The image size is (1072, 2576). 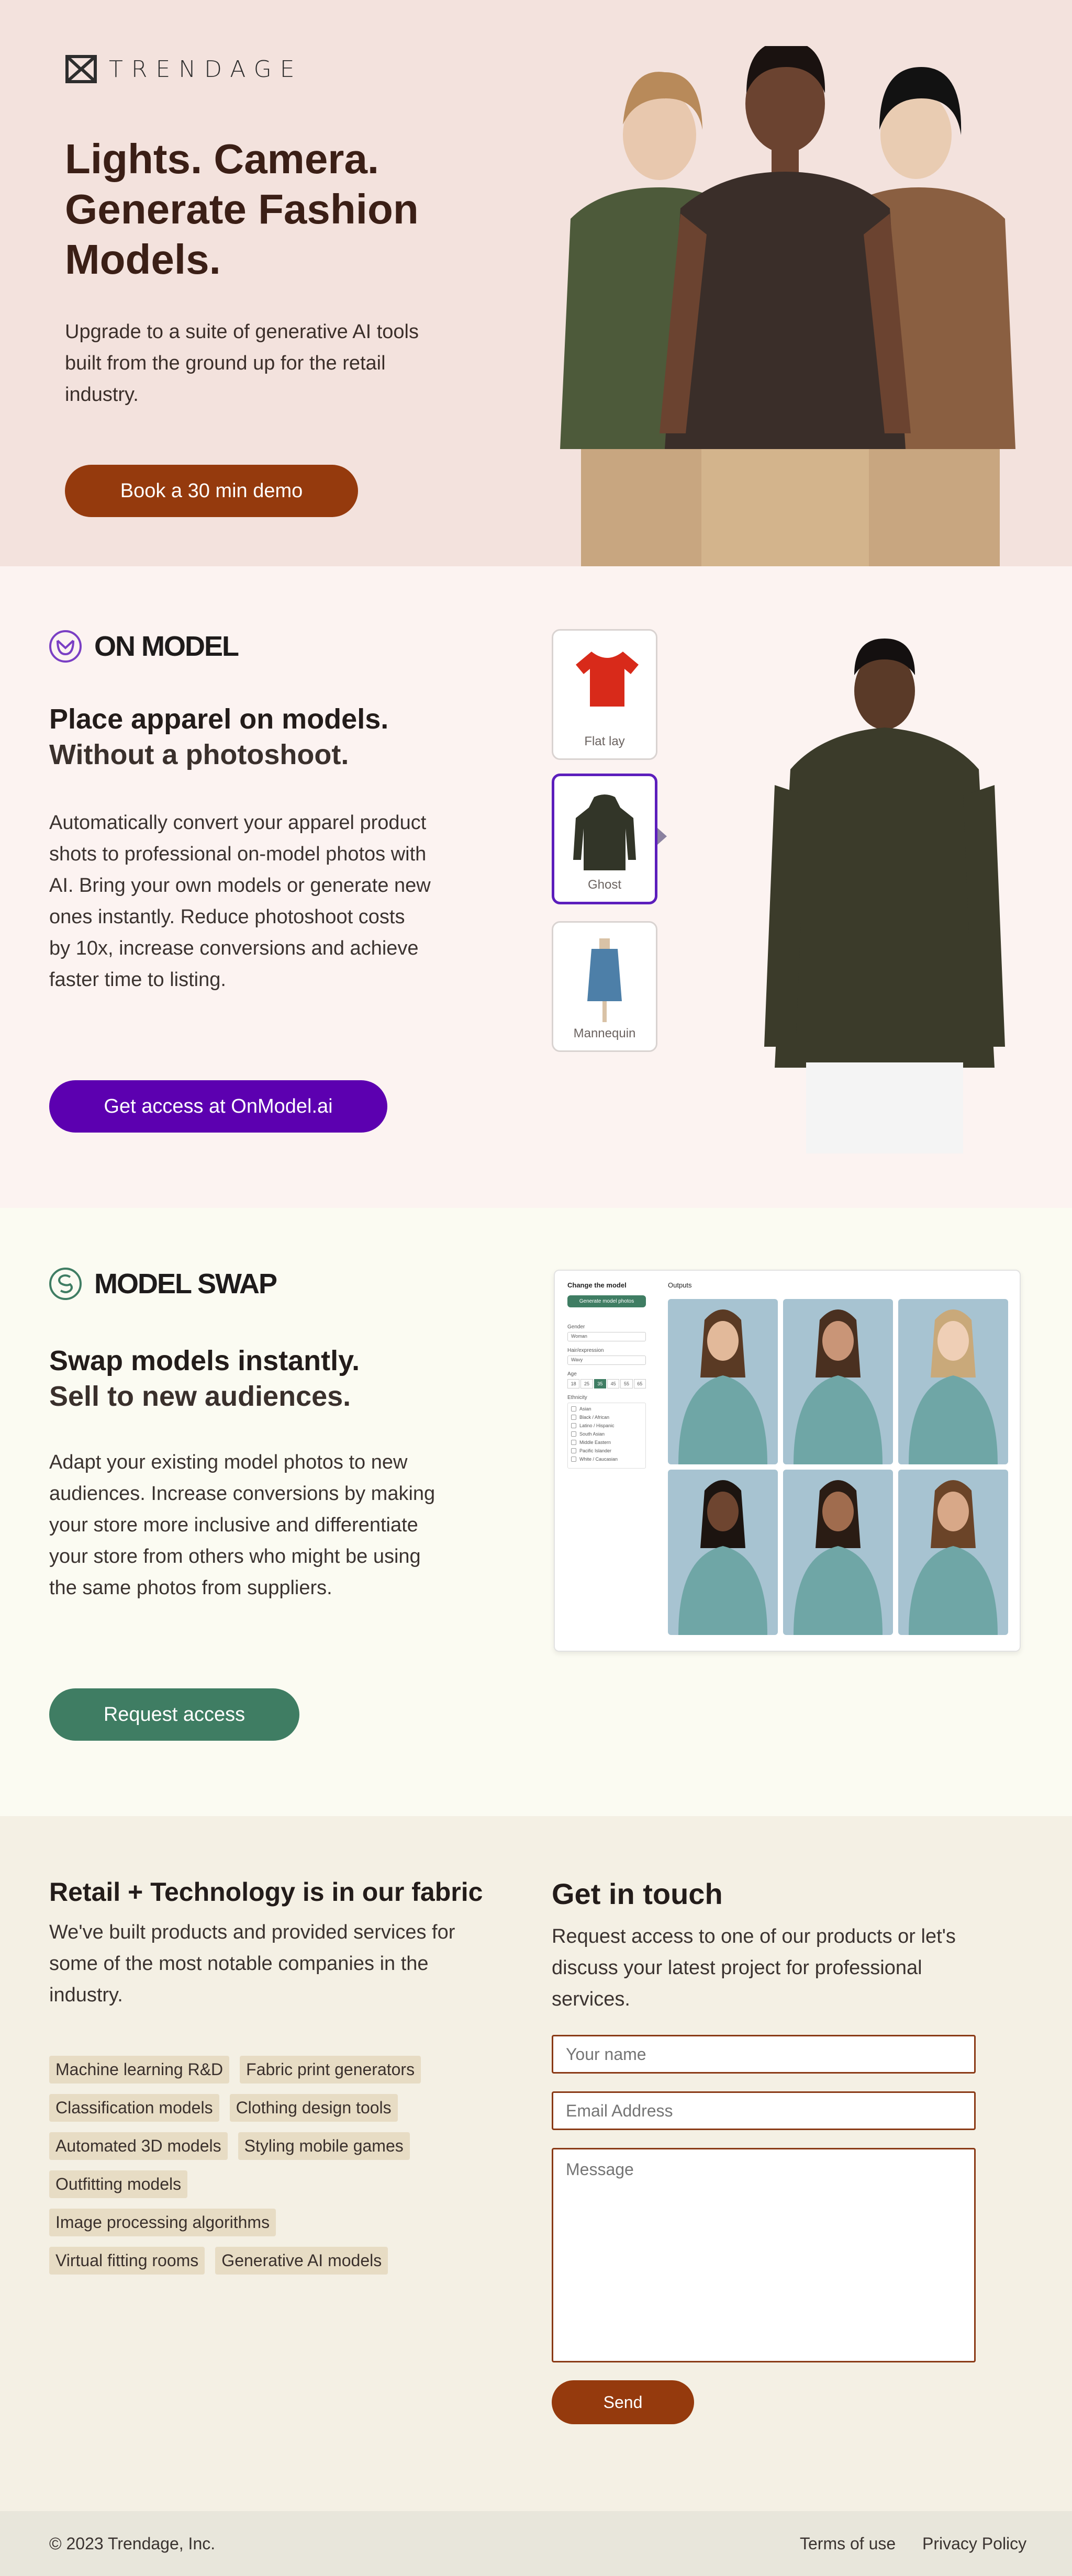 I want to click on hero-title: Lights. Camera. Generate Fashion Models., so click(x=242, y=209).